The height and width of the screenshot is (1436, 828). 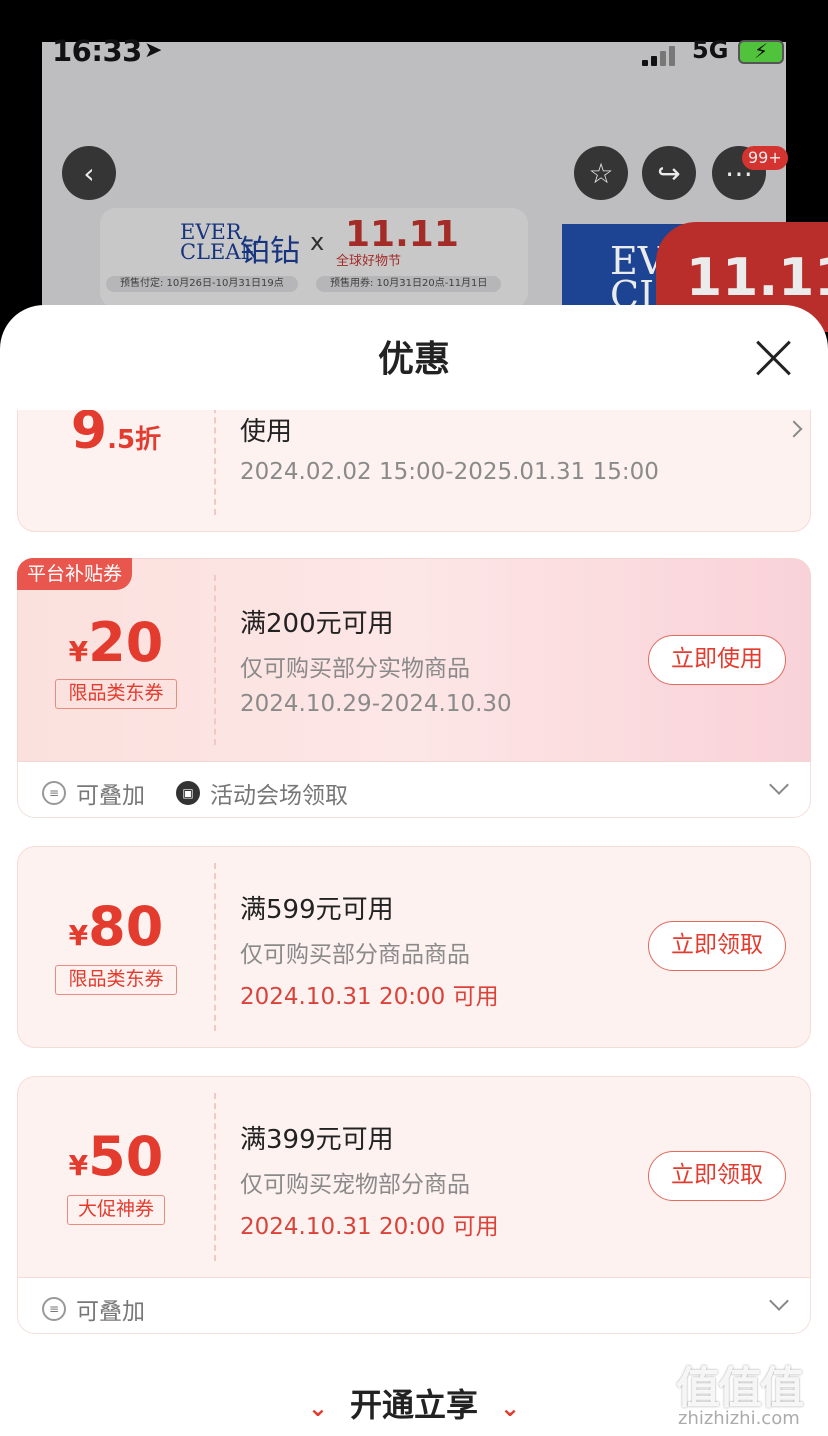 What do you see at coordinates (116, 435) in the screenshot?
I see `discount-amount: 9.5折` at bounding box center [116, 435].